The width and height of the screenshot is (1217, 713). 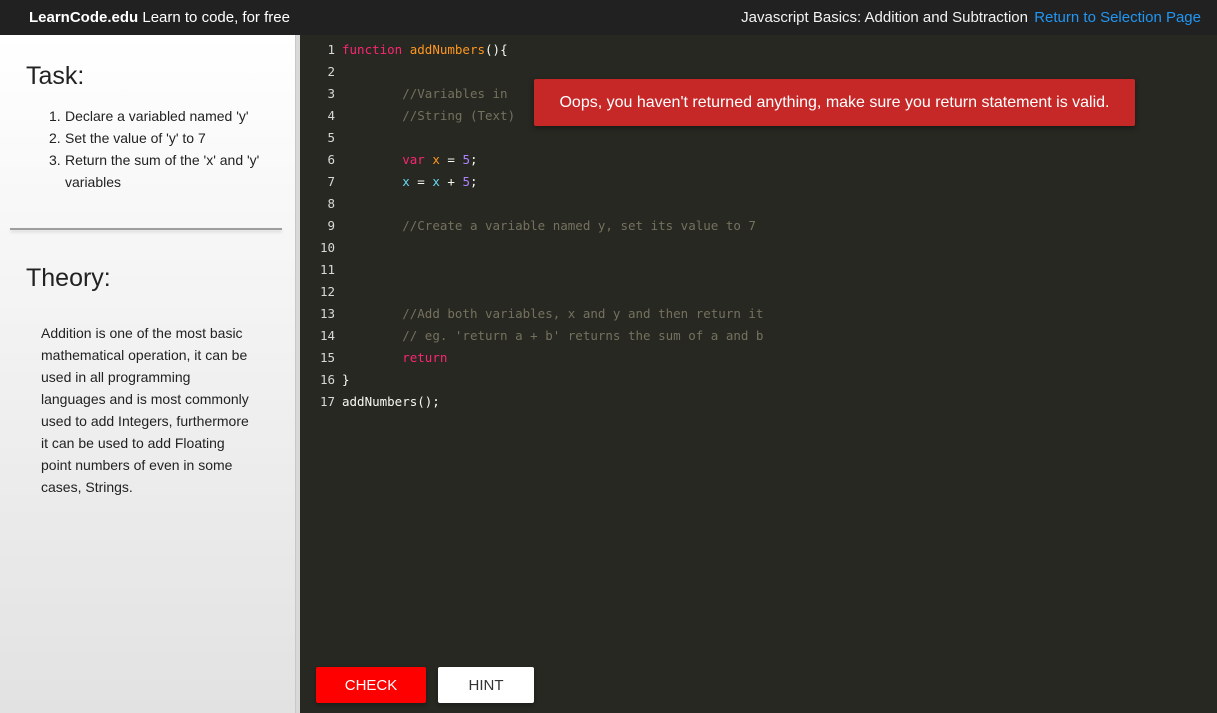 What do you see at coordinates (146, 229) in the screenshot?
I see `section-divider` at bounding box center [146, 229].